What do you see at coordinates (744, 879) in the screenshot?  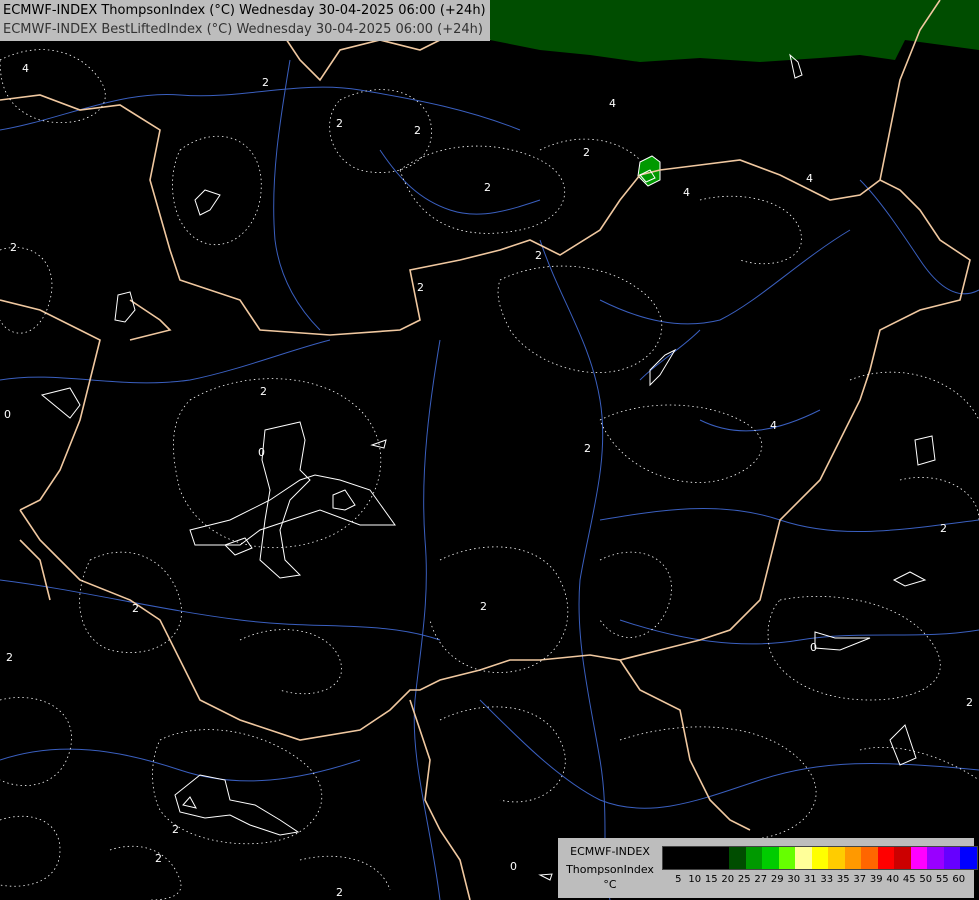 I see `legend-tick-label: 25` at bounding box center [744, 879].